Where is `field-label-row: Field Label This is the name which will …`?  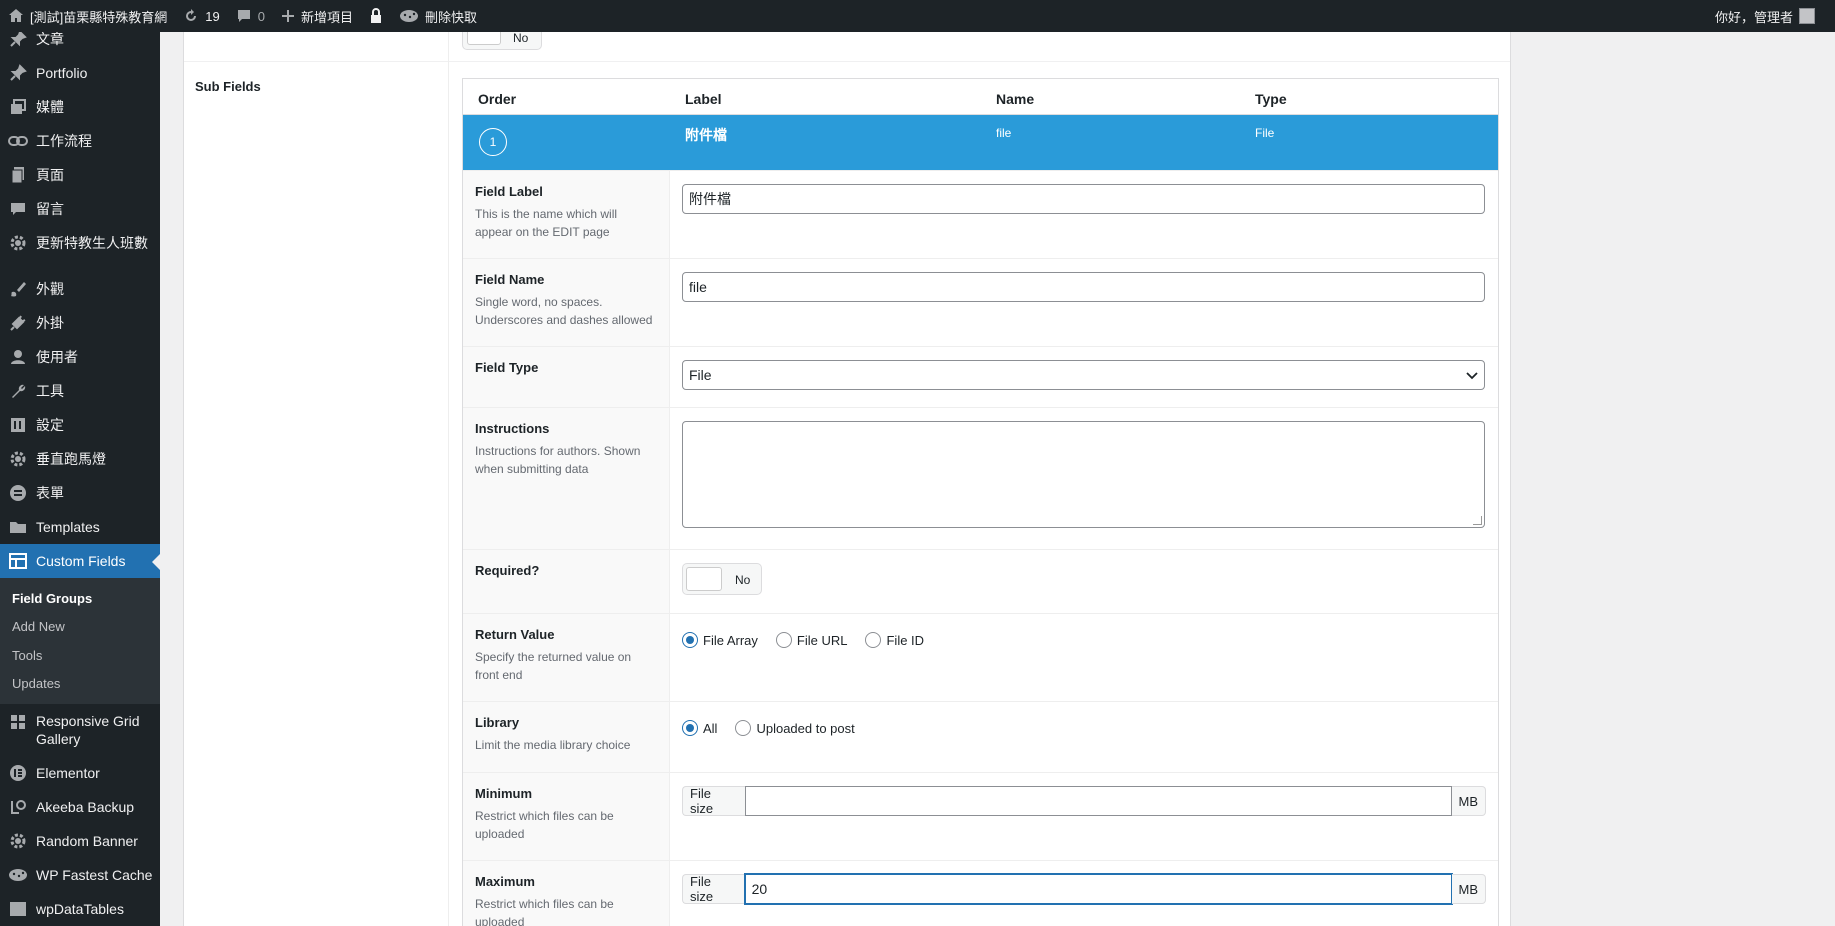
field-label-row: Field Label This is the name which will … is located at coordinates (980, 214).